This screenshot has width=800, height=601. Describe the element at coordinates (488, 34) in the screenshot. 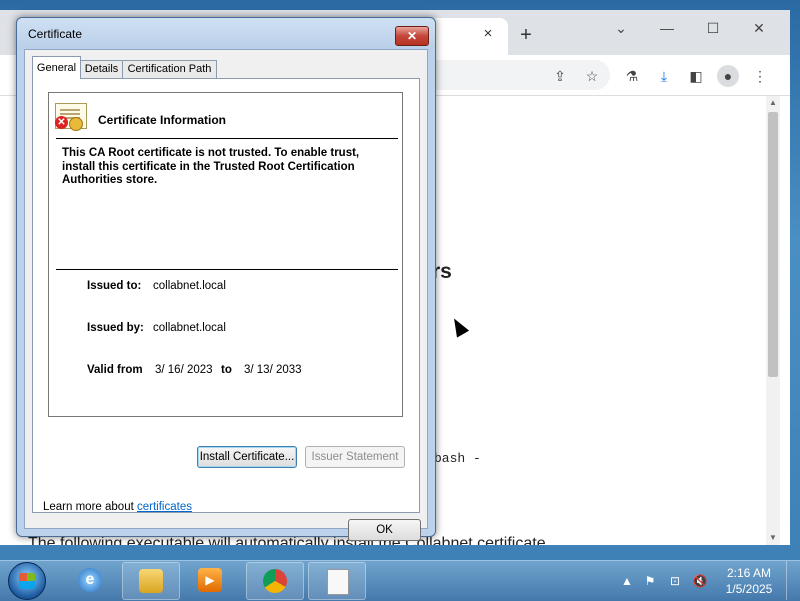

I see `tab-close-icon: ×` at that location.